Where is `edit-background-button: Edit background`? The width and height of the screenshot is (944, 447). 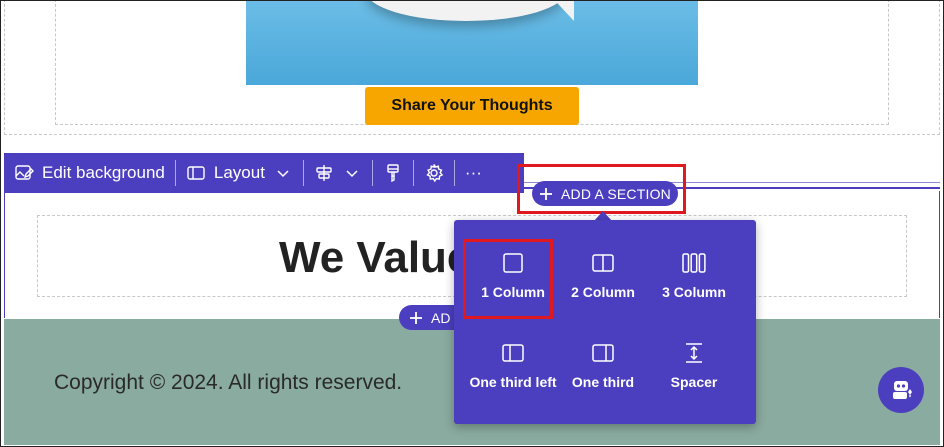 edit-background-button: Edit background is located at coordinates (89, 173).